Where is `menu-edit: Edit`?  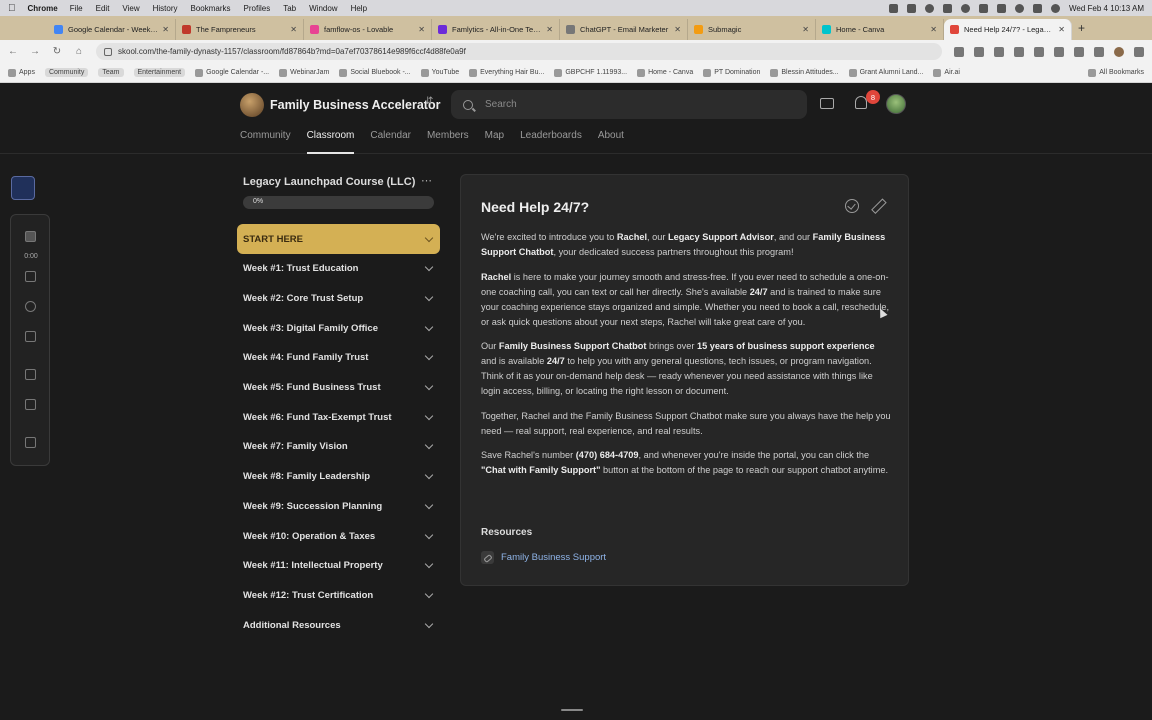
menu-edit: Edit is located at coordinates (103, 8).